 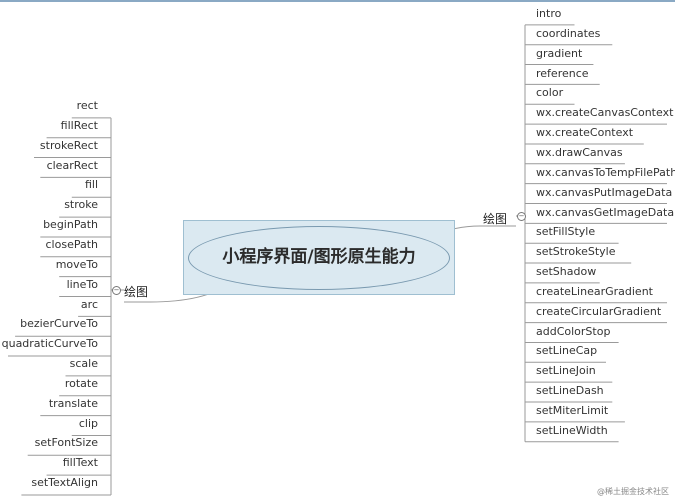 What do you see at coordinates (568, 34) in the screenshot?
I see `leaf-node: coordinates` at bounding box center [568, 34].